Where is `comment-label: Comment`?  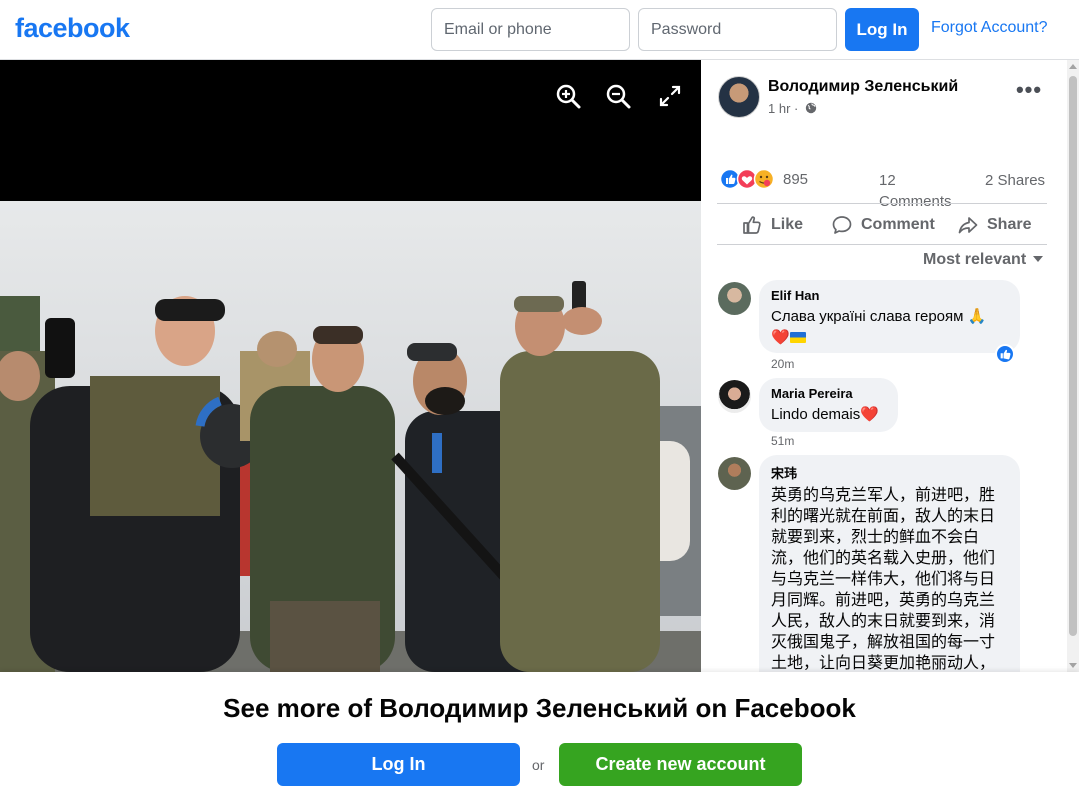 comment-label: Comment is located at coordinates (898, 224).